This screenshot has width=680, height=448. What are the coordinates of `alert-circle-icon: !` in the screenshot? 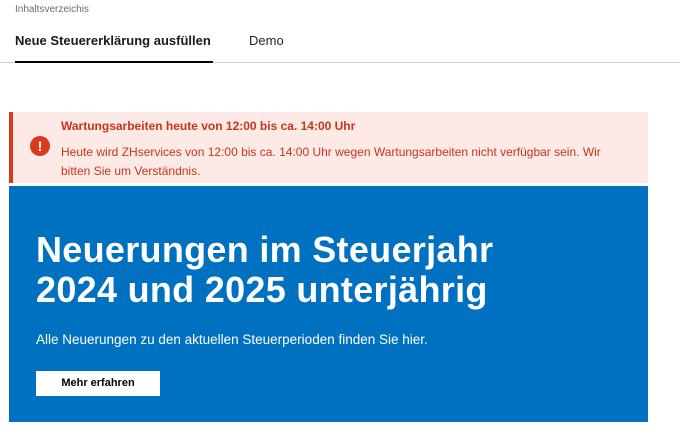 It's located at (40, 146).